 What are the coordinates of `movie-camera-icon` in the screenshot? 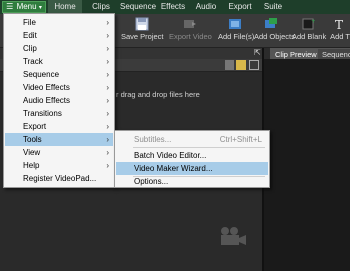 It's located at (233, 236).